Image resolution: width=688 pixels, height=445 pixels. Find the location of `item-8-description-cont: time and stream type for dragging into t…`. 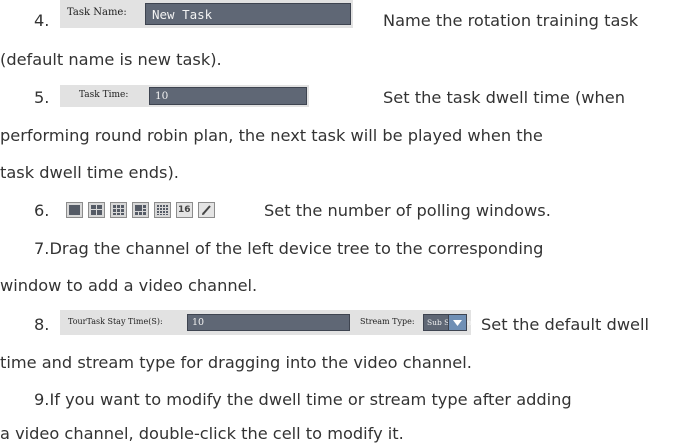

item-8-description-cont: time and stream type for dragging into t… is located at coordinates (236, 362).